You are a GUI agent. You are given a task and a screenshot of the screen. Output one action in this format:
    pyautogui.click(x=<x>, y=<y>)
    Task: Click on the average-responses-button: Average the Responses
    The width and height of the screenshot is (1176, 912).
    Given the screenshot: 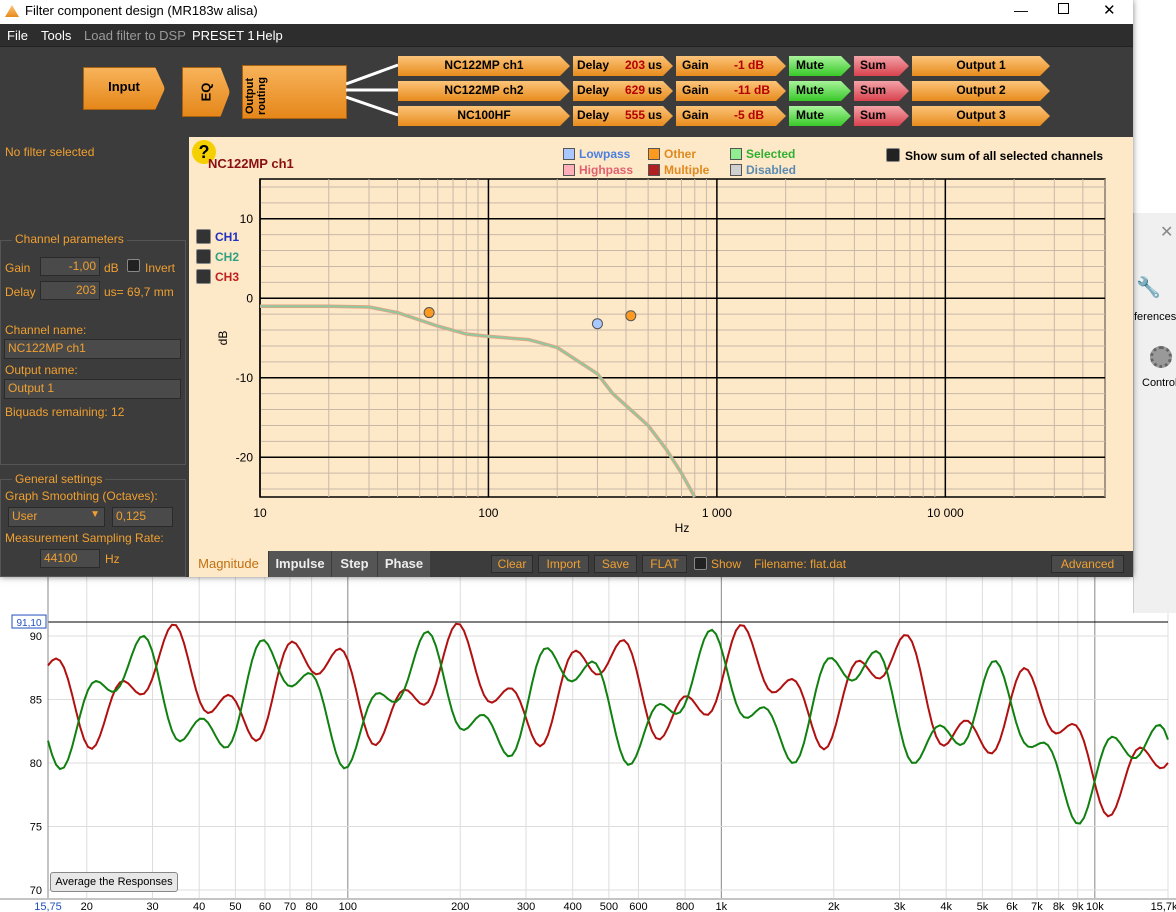 What is the action you would take?
    pyautogui.click(x=114, y=882)
    